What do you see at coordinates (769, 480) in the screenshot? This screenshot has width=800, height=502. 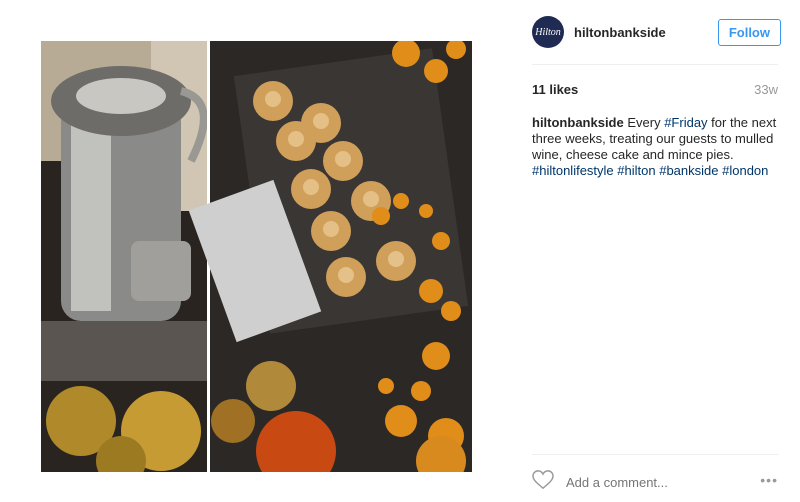 I see `more-options-icon: •••` at bounding box center [769, 480].